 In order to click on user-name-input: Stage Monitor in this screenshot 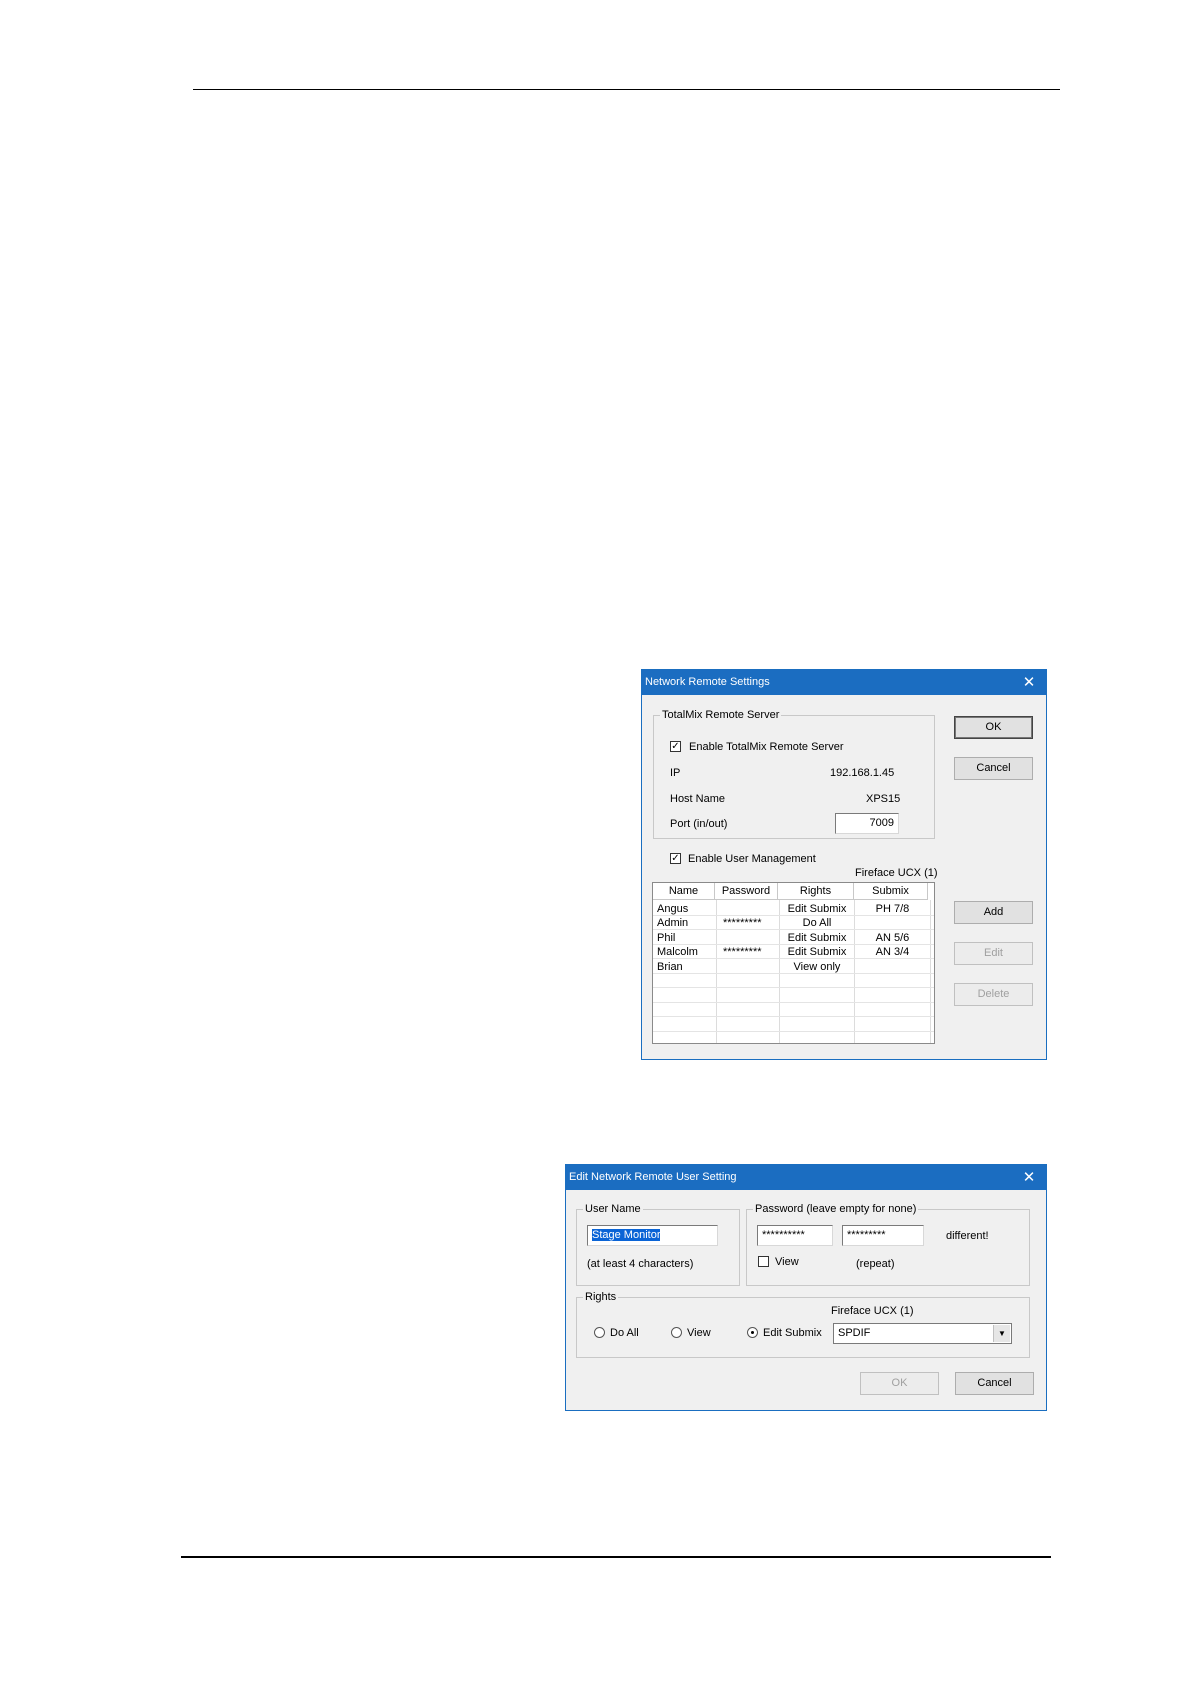, I will do `click(652, 1235)`.